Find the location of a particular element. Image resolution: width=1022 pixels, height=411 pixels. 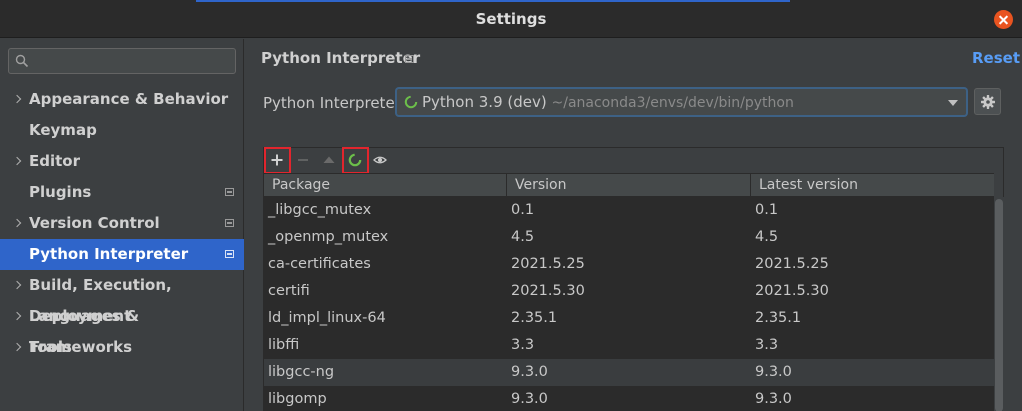

sidebar-item-label: Python Interpreter is located at coordinates (109, 254).